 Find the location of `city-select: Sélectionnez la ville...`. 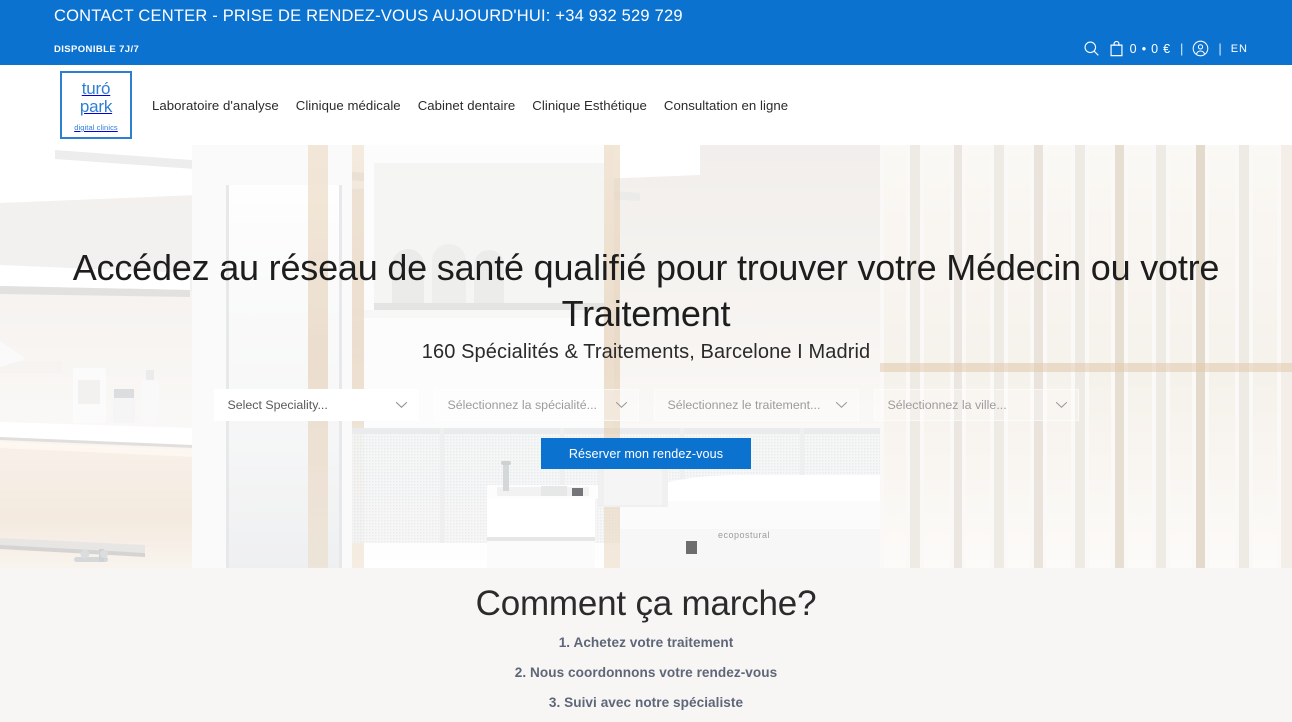

city-select: Sélectionnez la ville... is located at coordinates (976, 405).